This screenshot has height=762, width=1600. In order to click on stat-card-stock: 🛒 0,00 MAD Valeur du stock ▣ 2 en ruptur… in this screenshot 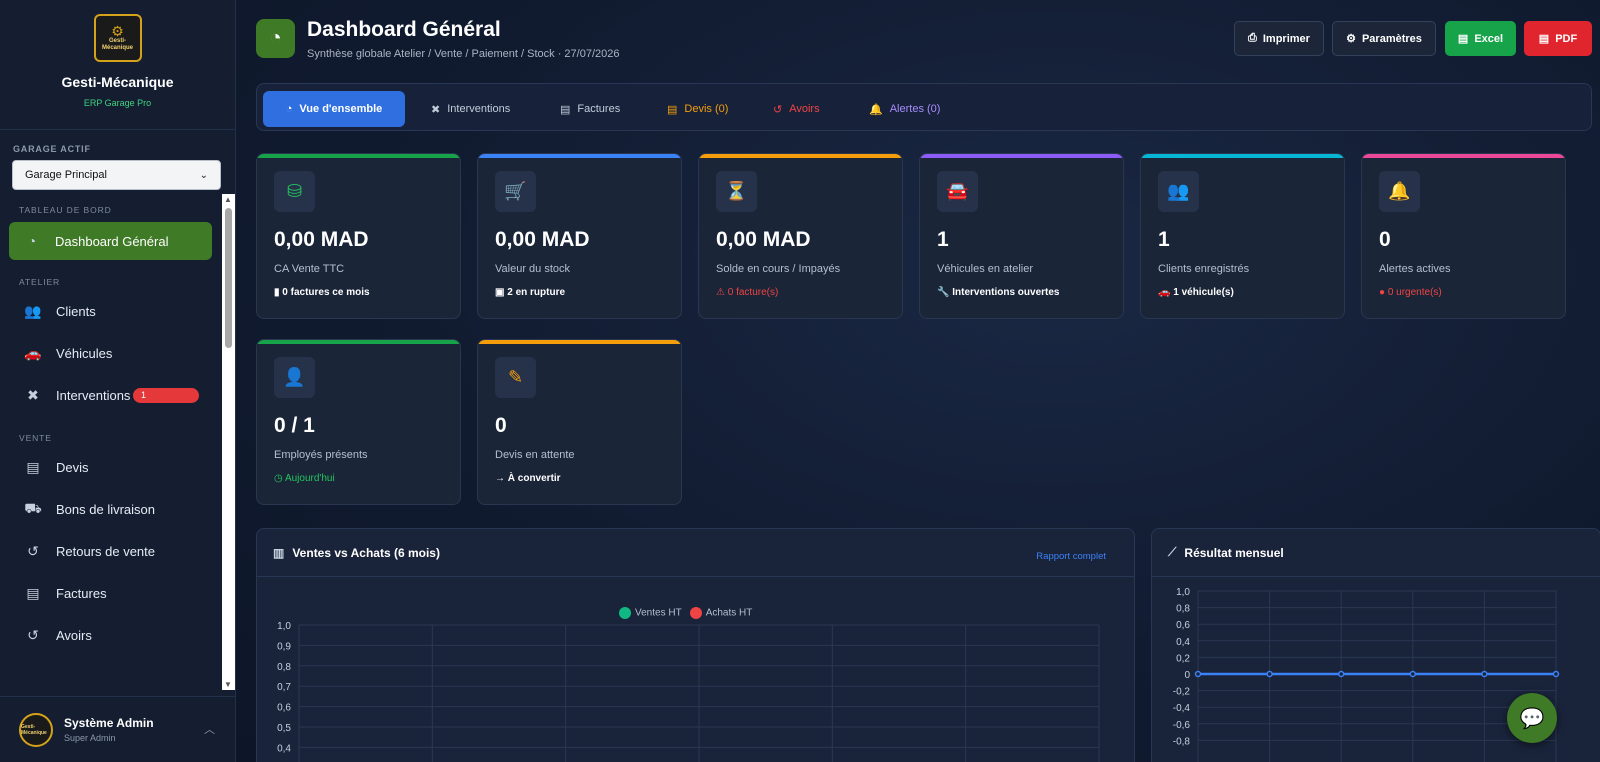, I will do `click(579, 236)`.